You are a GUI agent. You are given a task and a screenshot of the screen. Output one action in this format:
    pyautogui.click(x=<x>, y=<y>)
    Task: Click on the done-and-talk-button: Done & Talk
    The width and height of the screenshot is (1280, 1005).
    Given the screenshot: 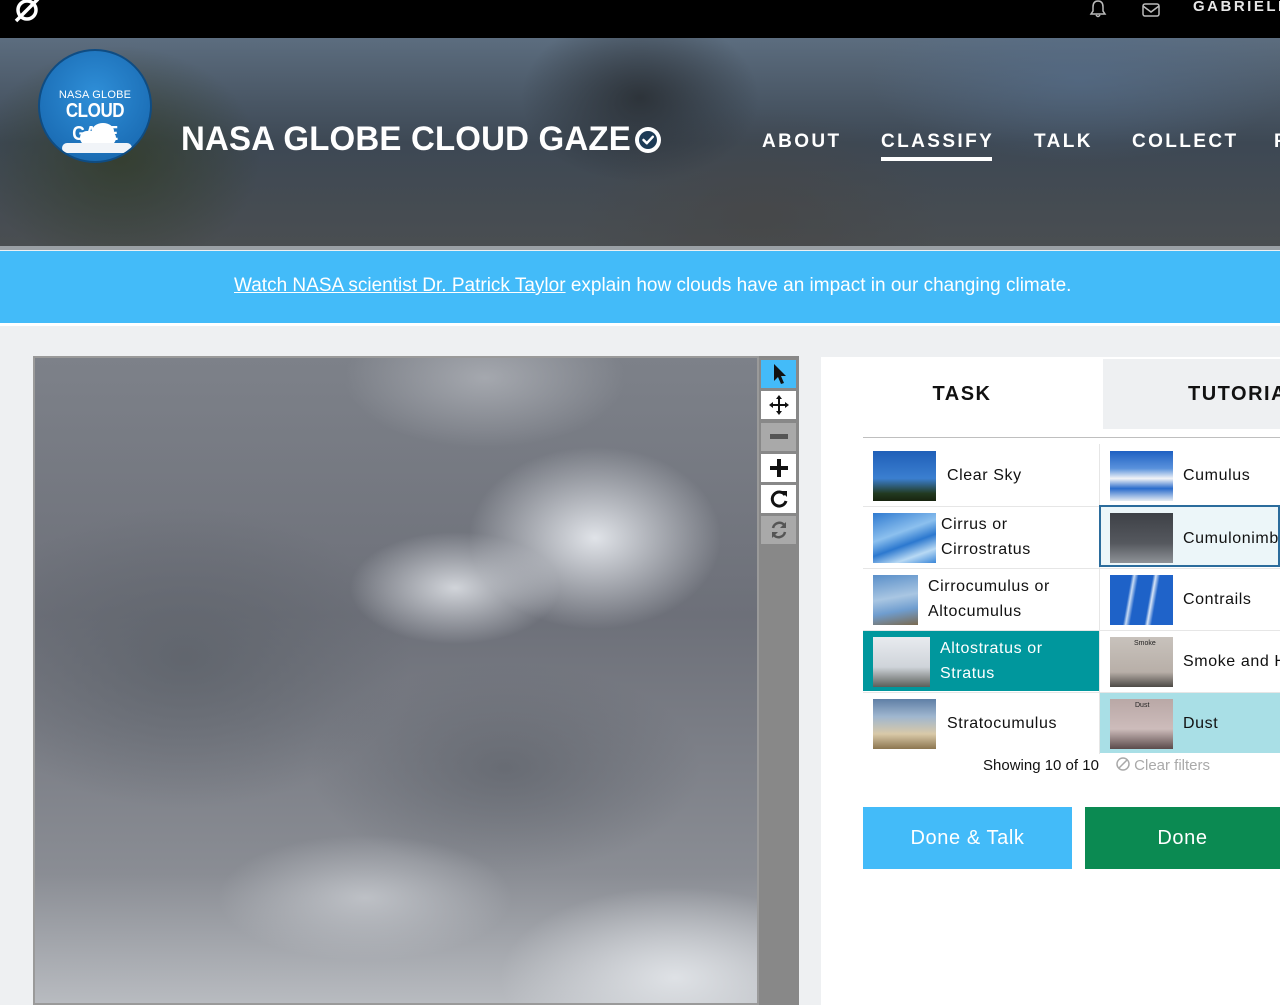 What is the action you would take?
    pyautogui.click(x=967, y=838)
    